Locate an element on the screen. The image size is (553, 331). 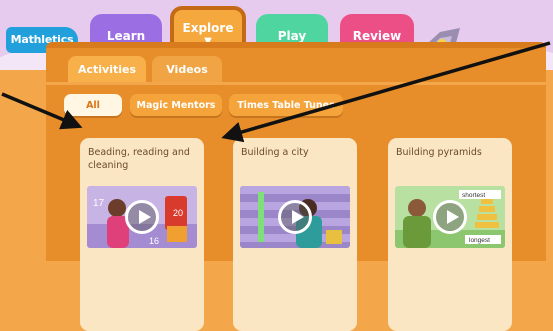
nav-learn-label: Learn is located at coordinates (126, 36).